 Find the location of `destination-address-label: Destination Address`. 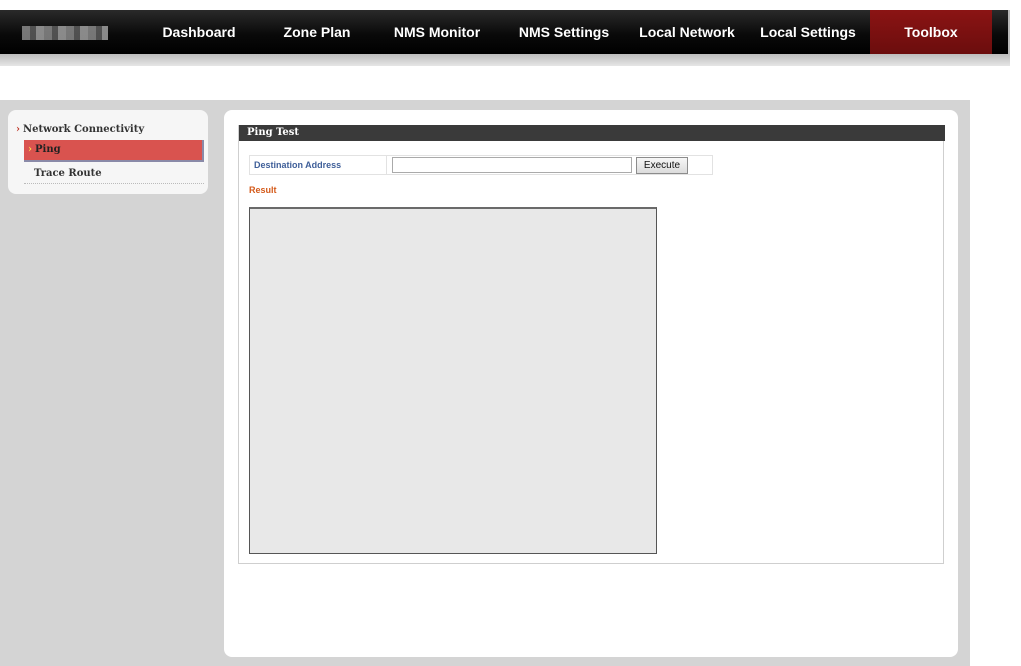

destination-address-label: Destination Address is located at coordinates (298, 165).